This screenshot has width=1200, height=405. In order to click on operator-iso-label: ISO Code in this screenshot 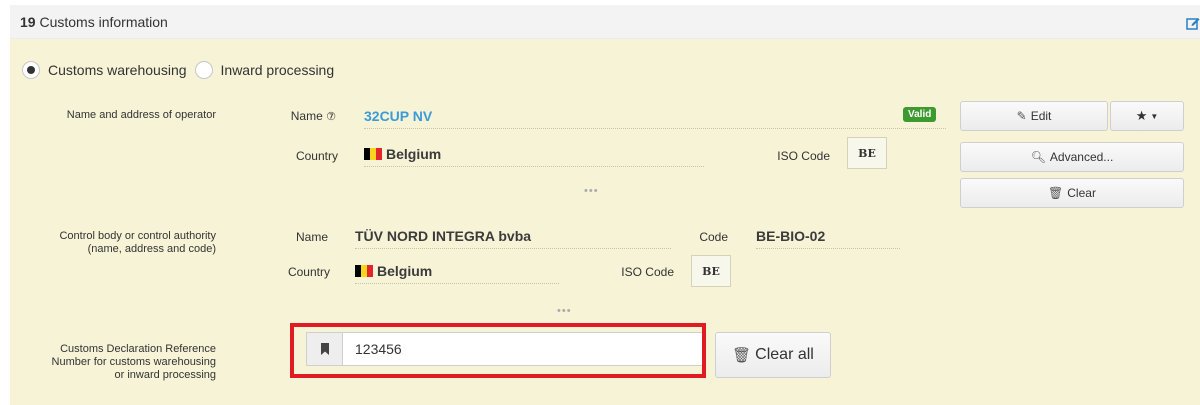, I will do `click(803, 156)`.